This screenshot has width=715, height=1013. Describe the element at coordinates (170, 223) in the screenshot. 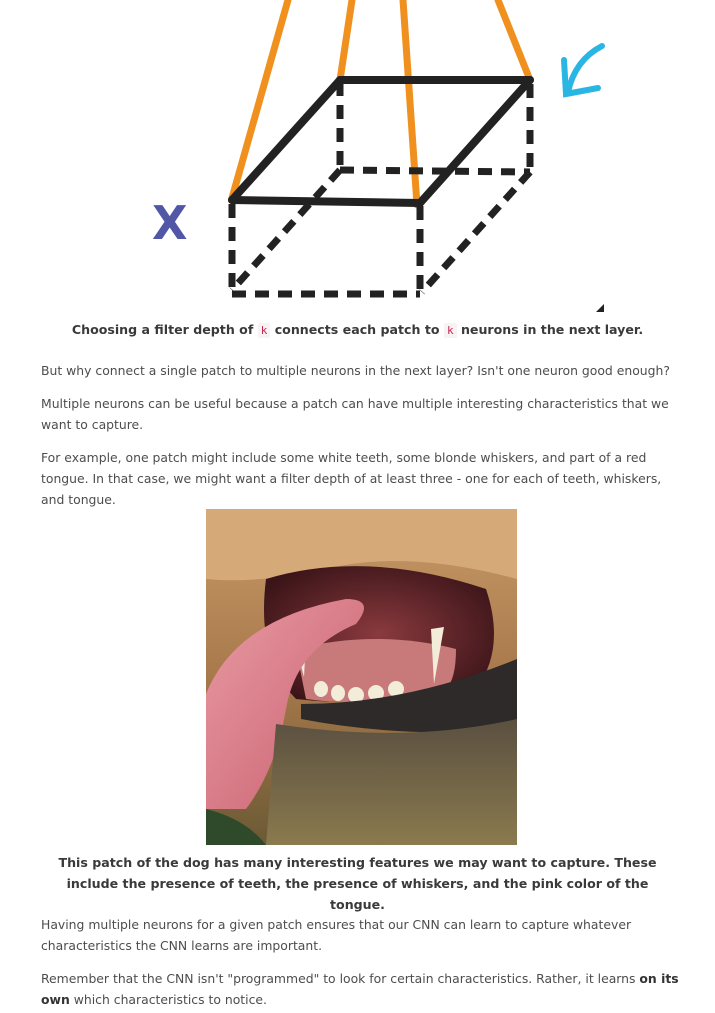

I see `x-label: X` at that location.